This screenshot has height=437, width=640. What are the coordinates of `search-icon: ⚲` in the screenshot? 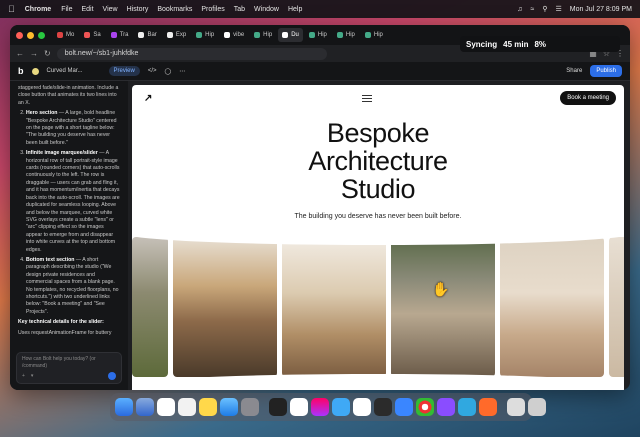 It's located at (544, 9).